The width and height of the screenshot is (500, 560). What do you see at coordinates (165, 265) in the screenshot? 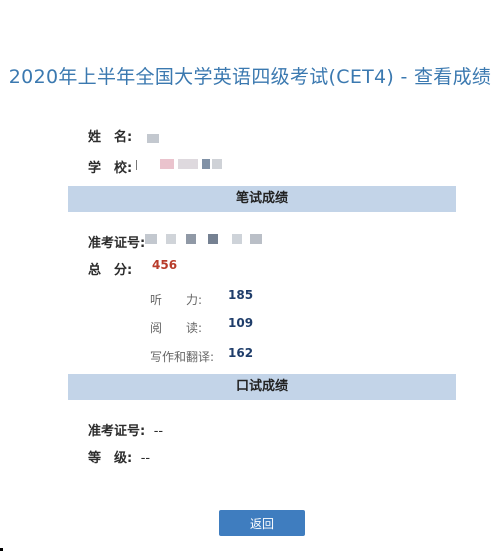
I see `total-score-value: 456` at bounding box center [165, 265].